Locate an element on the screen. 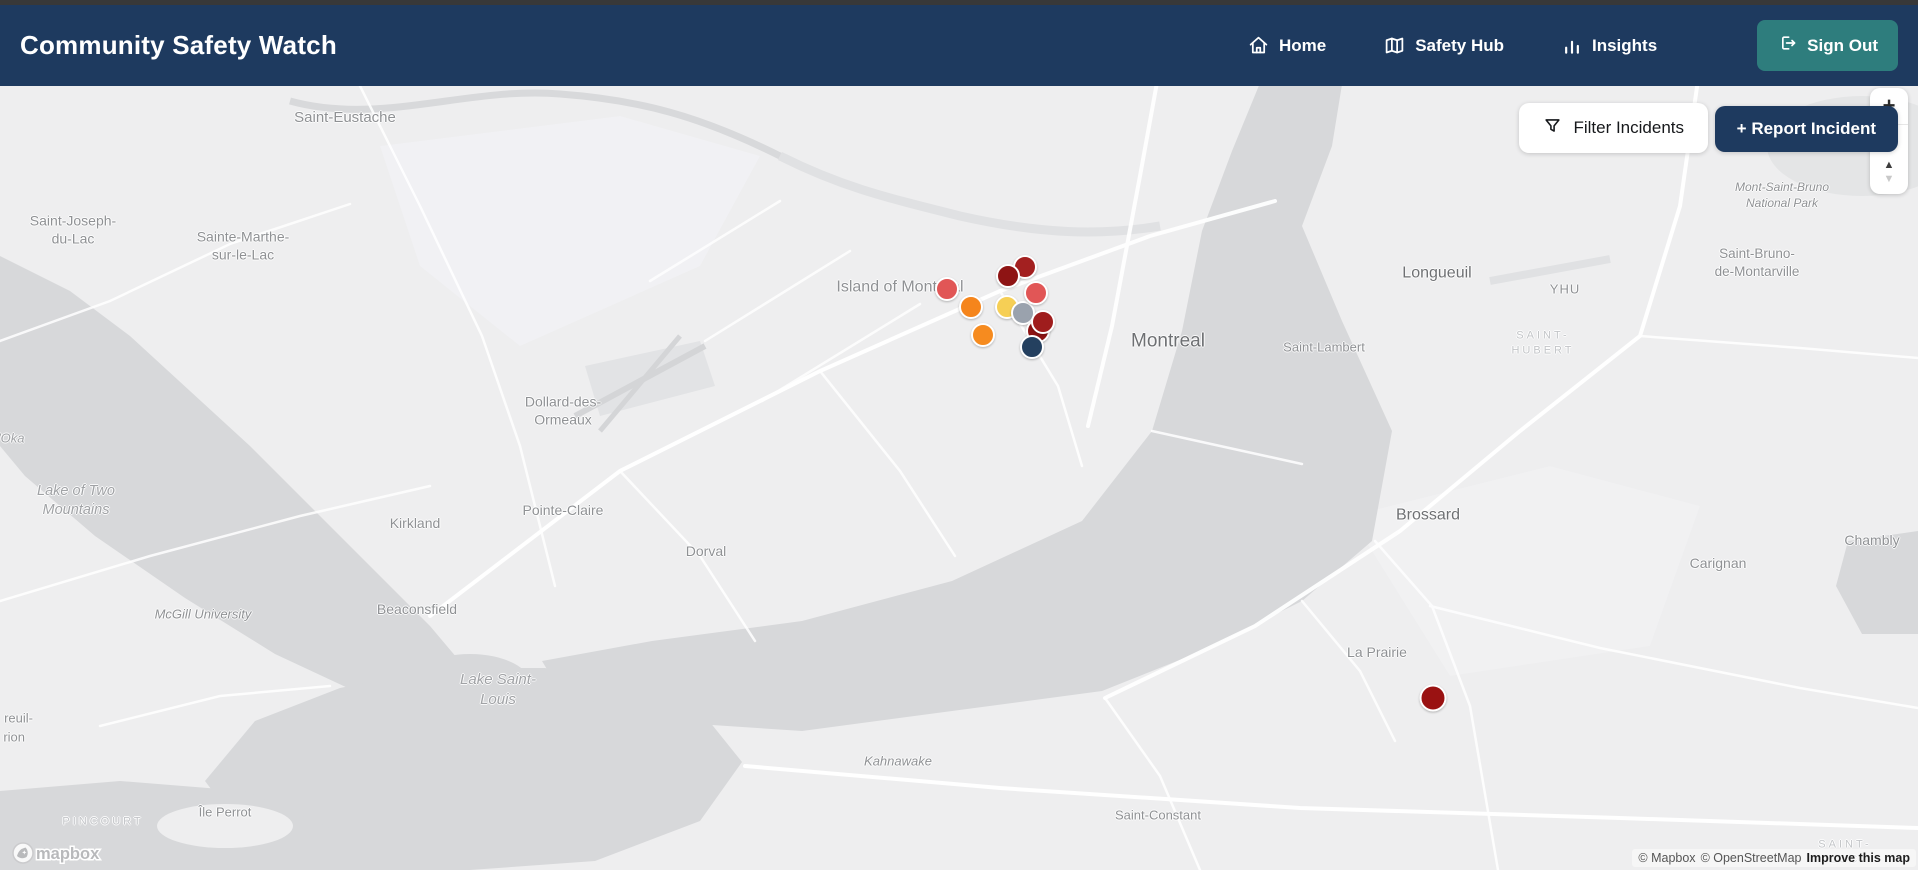 This screenshot has width=1918, height=870. home-icon is located at coordinates (1258, 45).